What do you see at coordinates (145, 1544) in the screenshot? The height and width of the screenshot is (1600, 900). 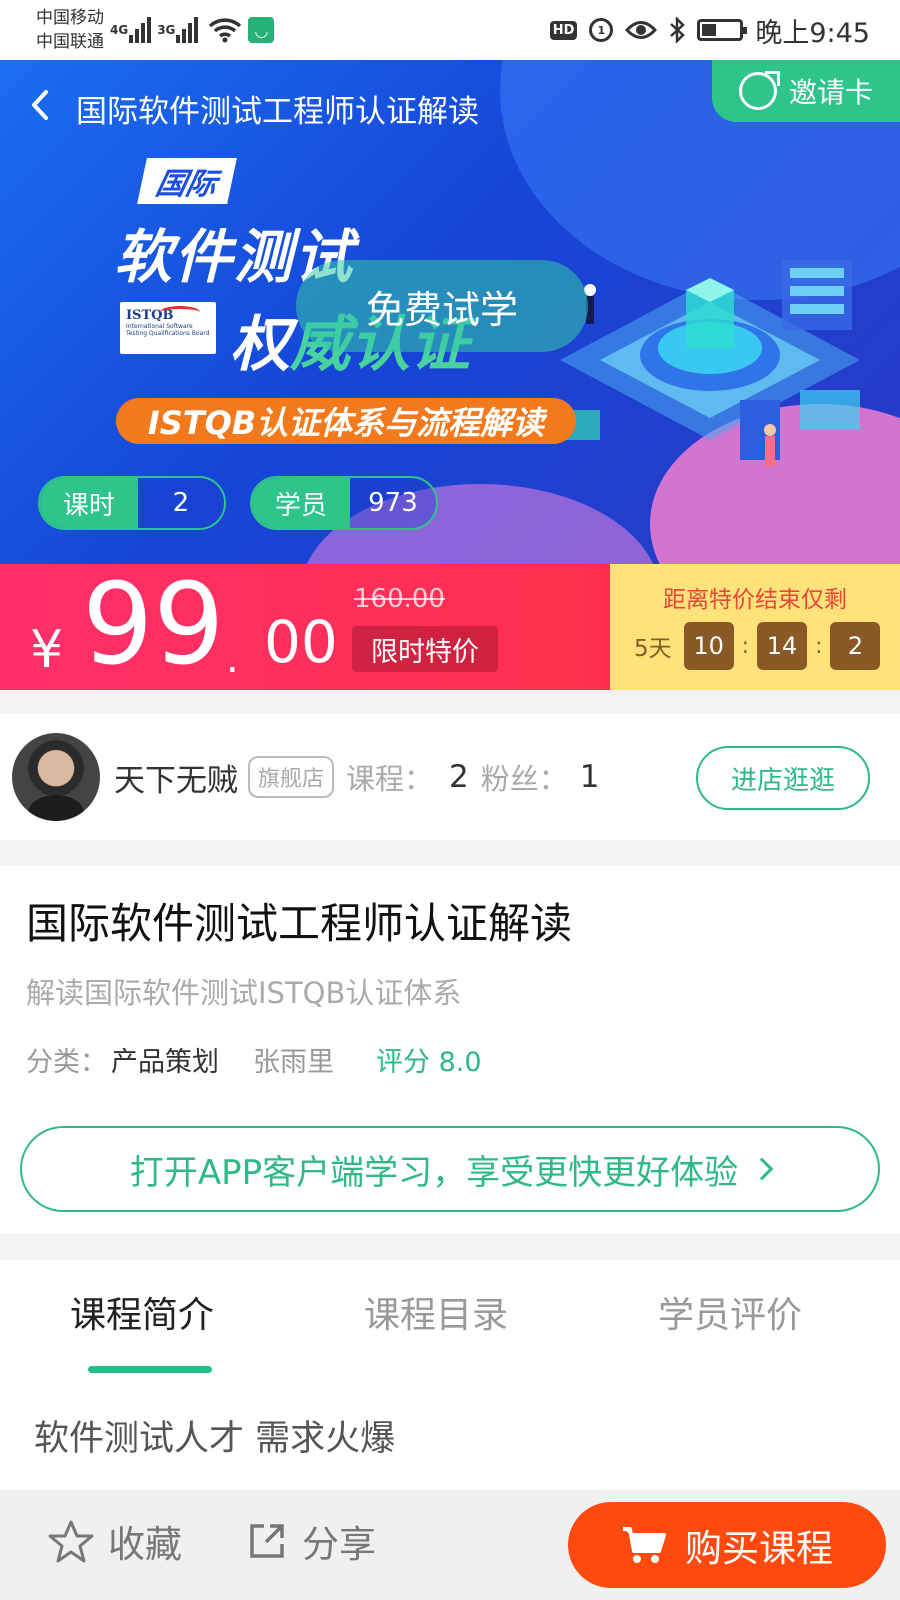 I see `favorite-label: 收藏` at bounding box center [145, 1544].